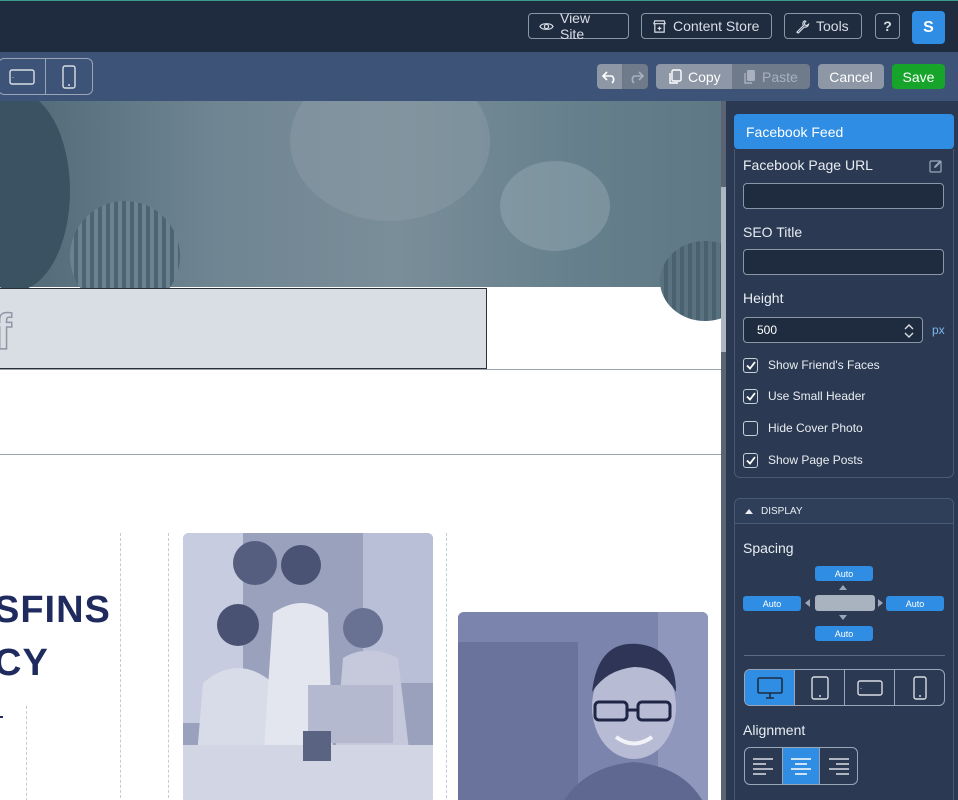 The image size is (958, 800). What do you see at coordinates (820, 687) in the screenshot?
I see `device-tablet-tab` at bounding box center [820, 687].